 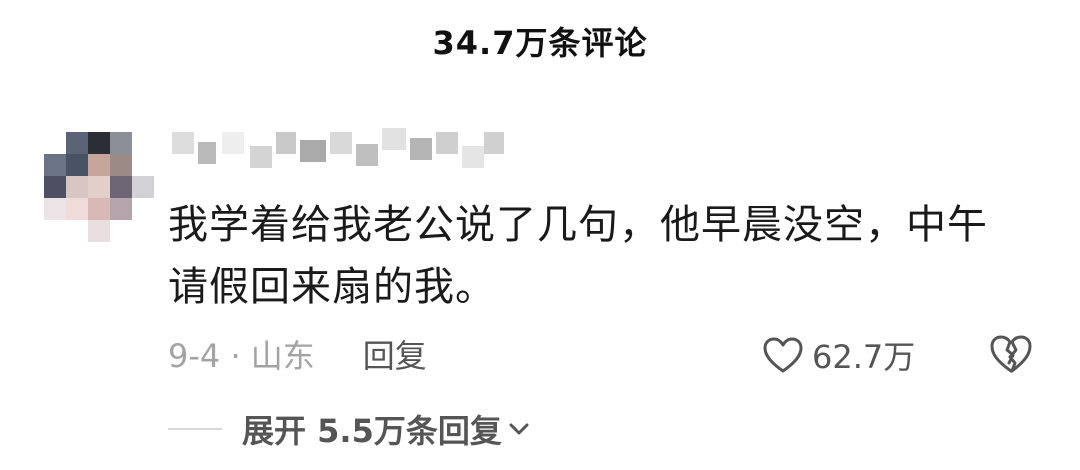 I want to click on username-blurred, so click(x=342, y=151).